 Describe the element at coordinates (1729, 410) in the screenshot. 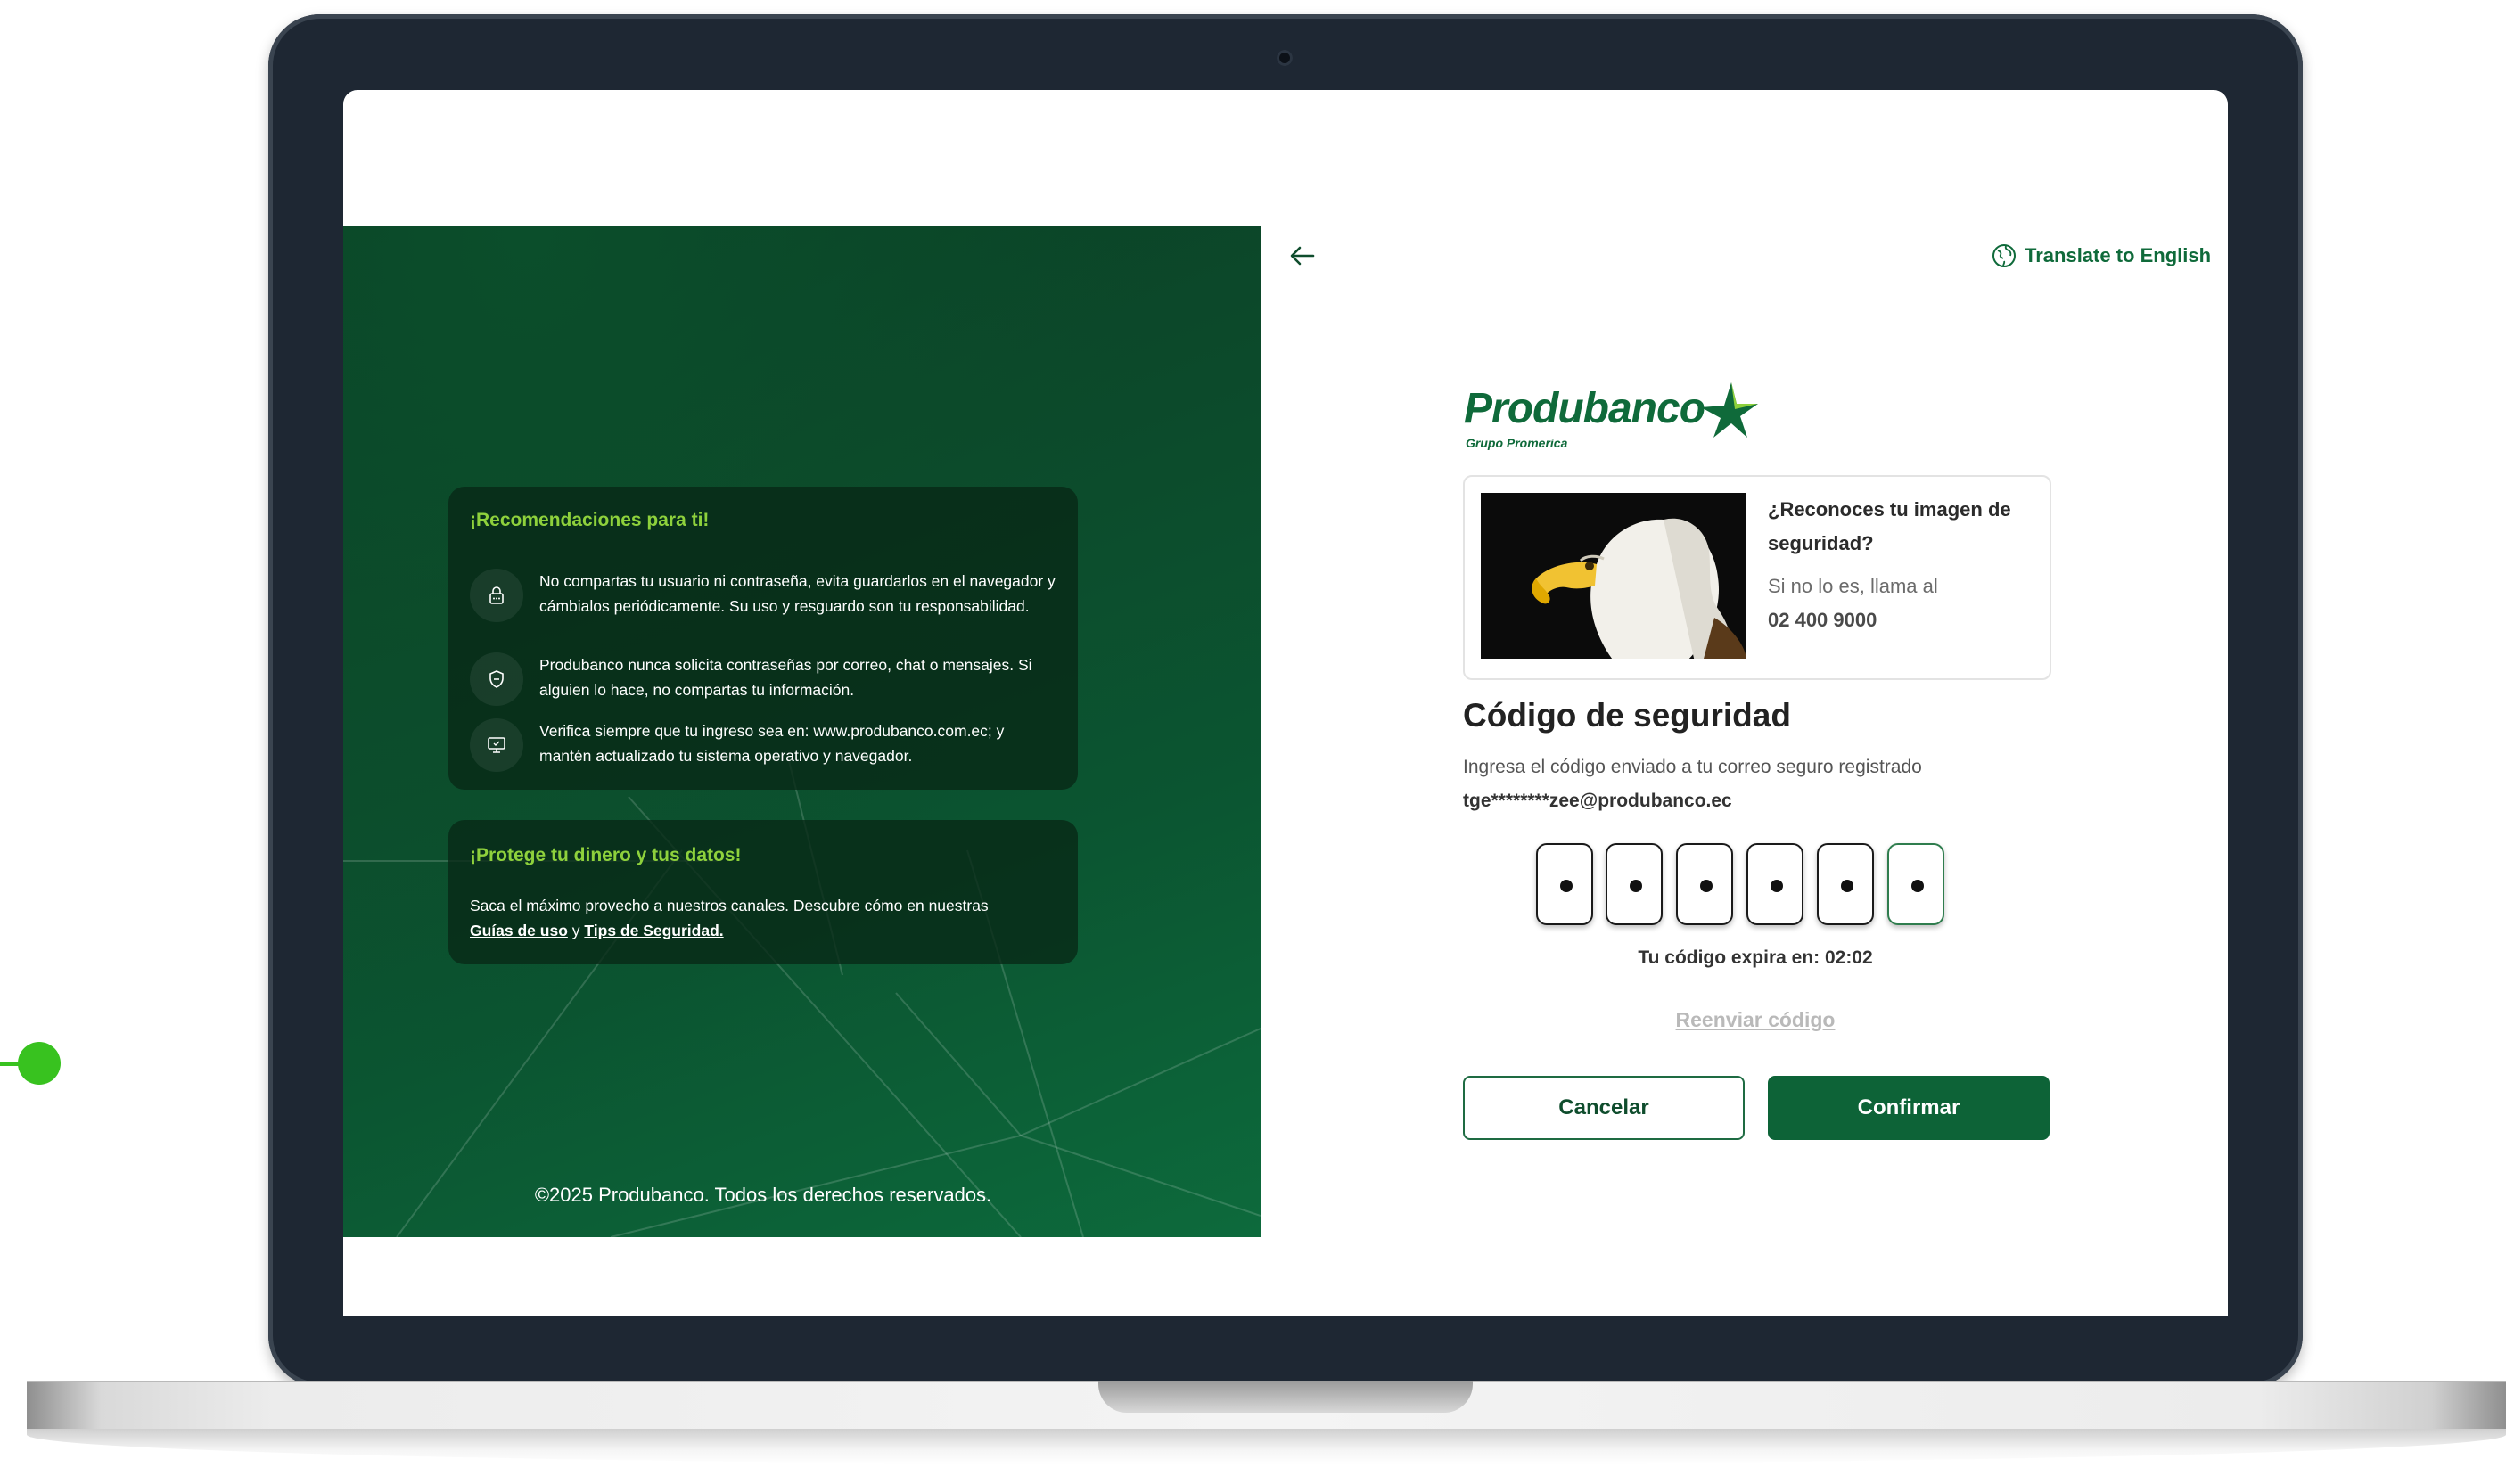

I see `star-logo-icon` at that location.